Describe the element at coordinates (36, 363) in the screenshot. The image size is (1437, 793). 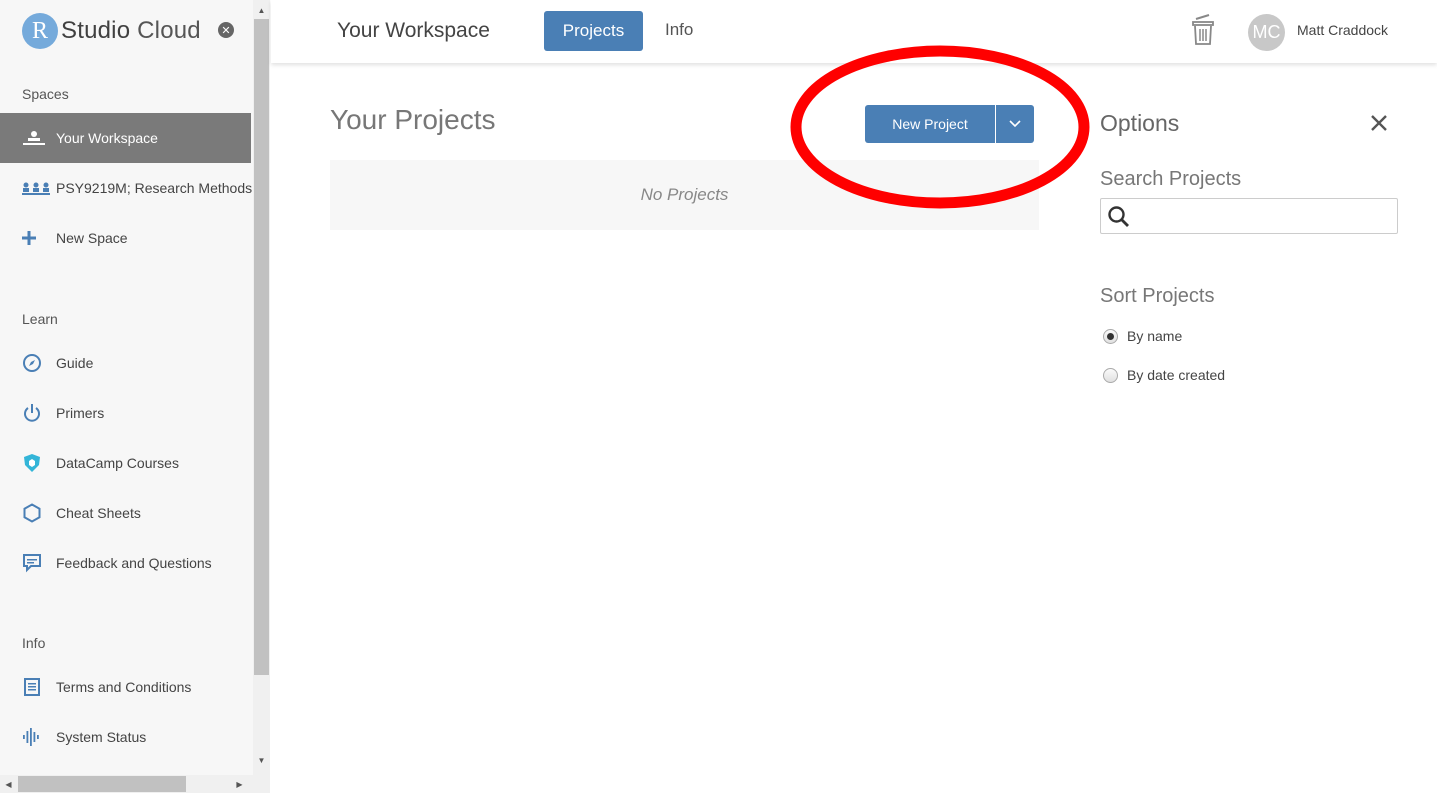
I see `compass-icon` at that location.